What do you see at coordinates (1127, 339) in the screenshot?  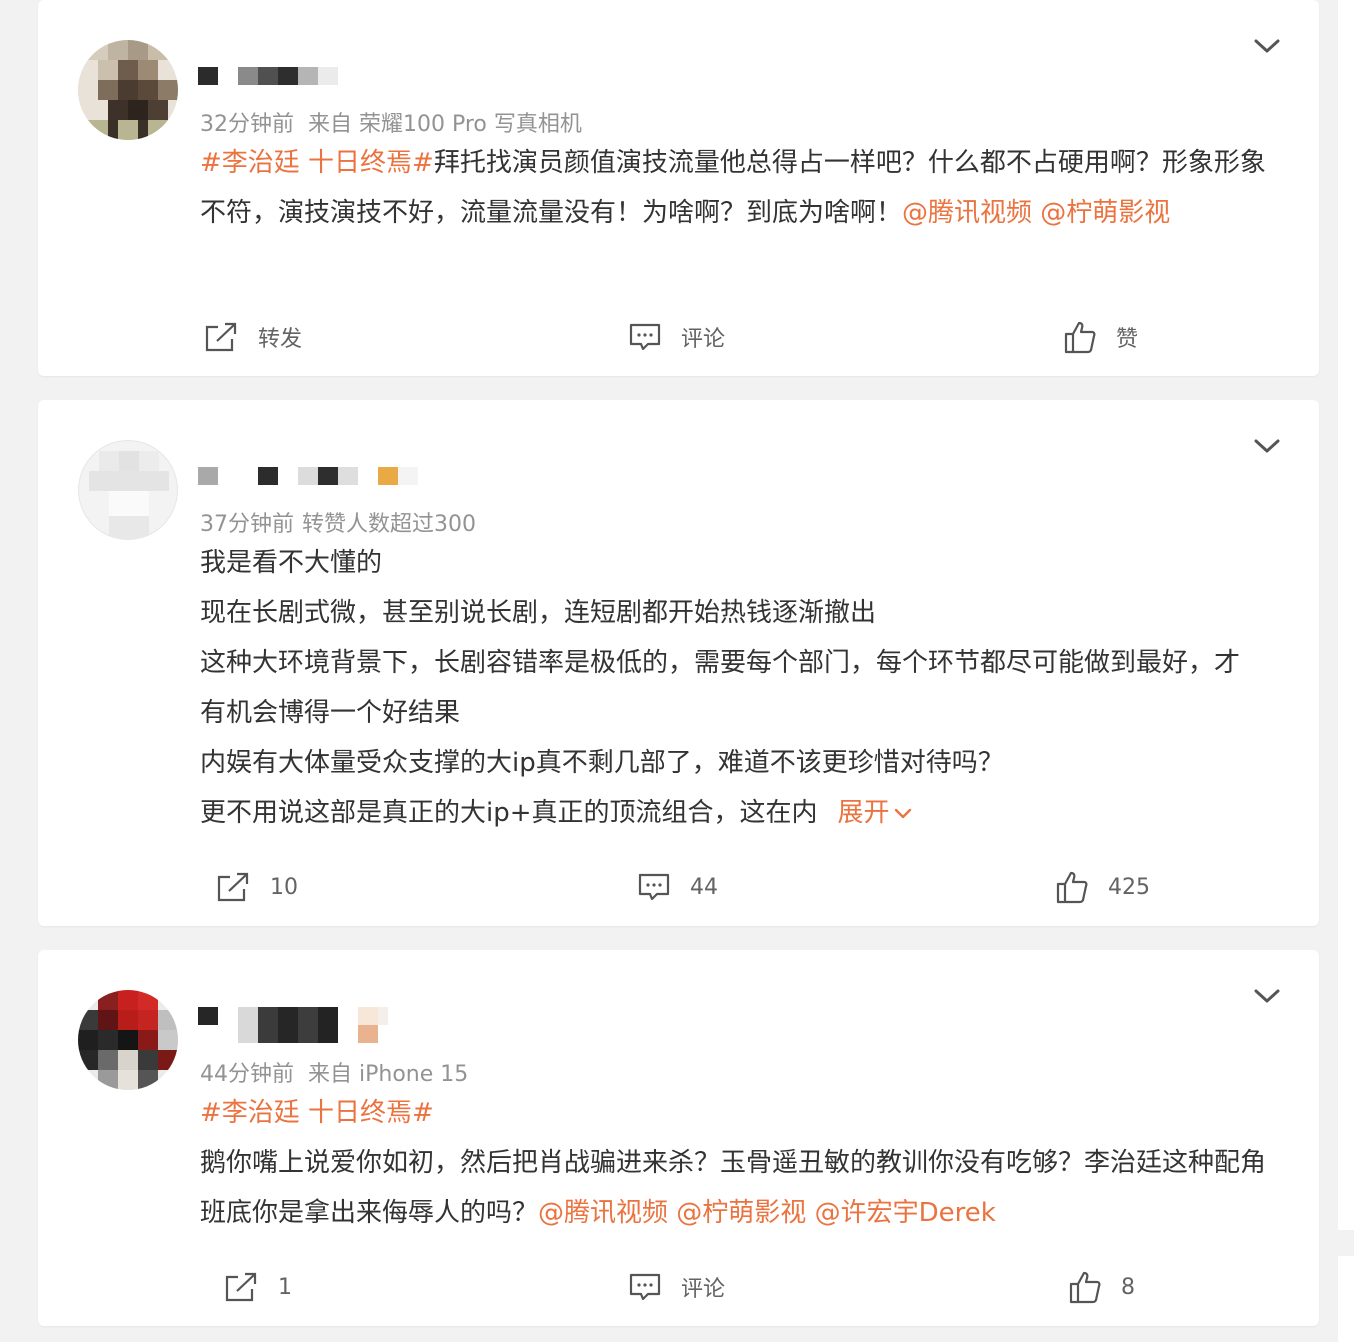 I see `like-label: 赞` at bounding box center [1127, 339].